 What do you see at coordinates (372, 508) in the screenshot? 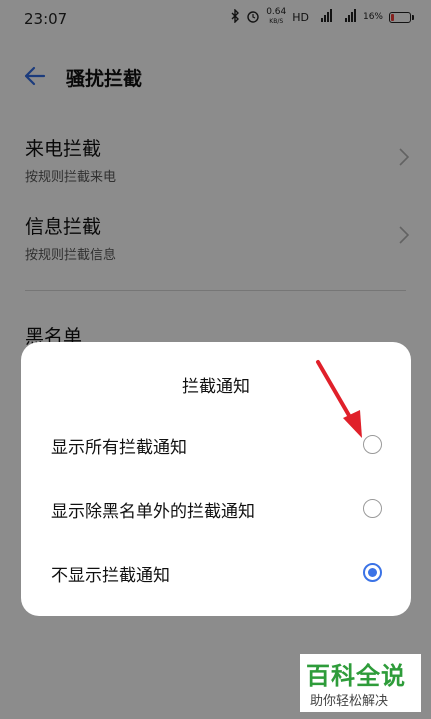
I see `radio-unselected-icon` at bounding box center [372, 508].